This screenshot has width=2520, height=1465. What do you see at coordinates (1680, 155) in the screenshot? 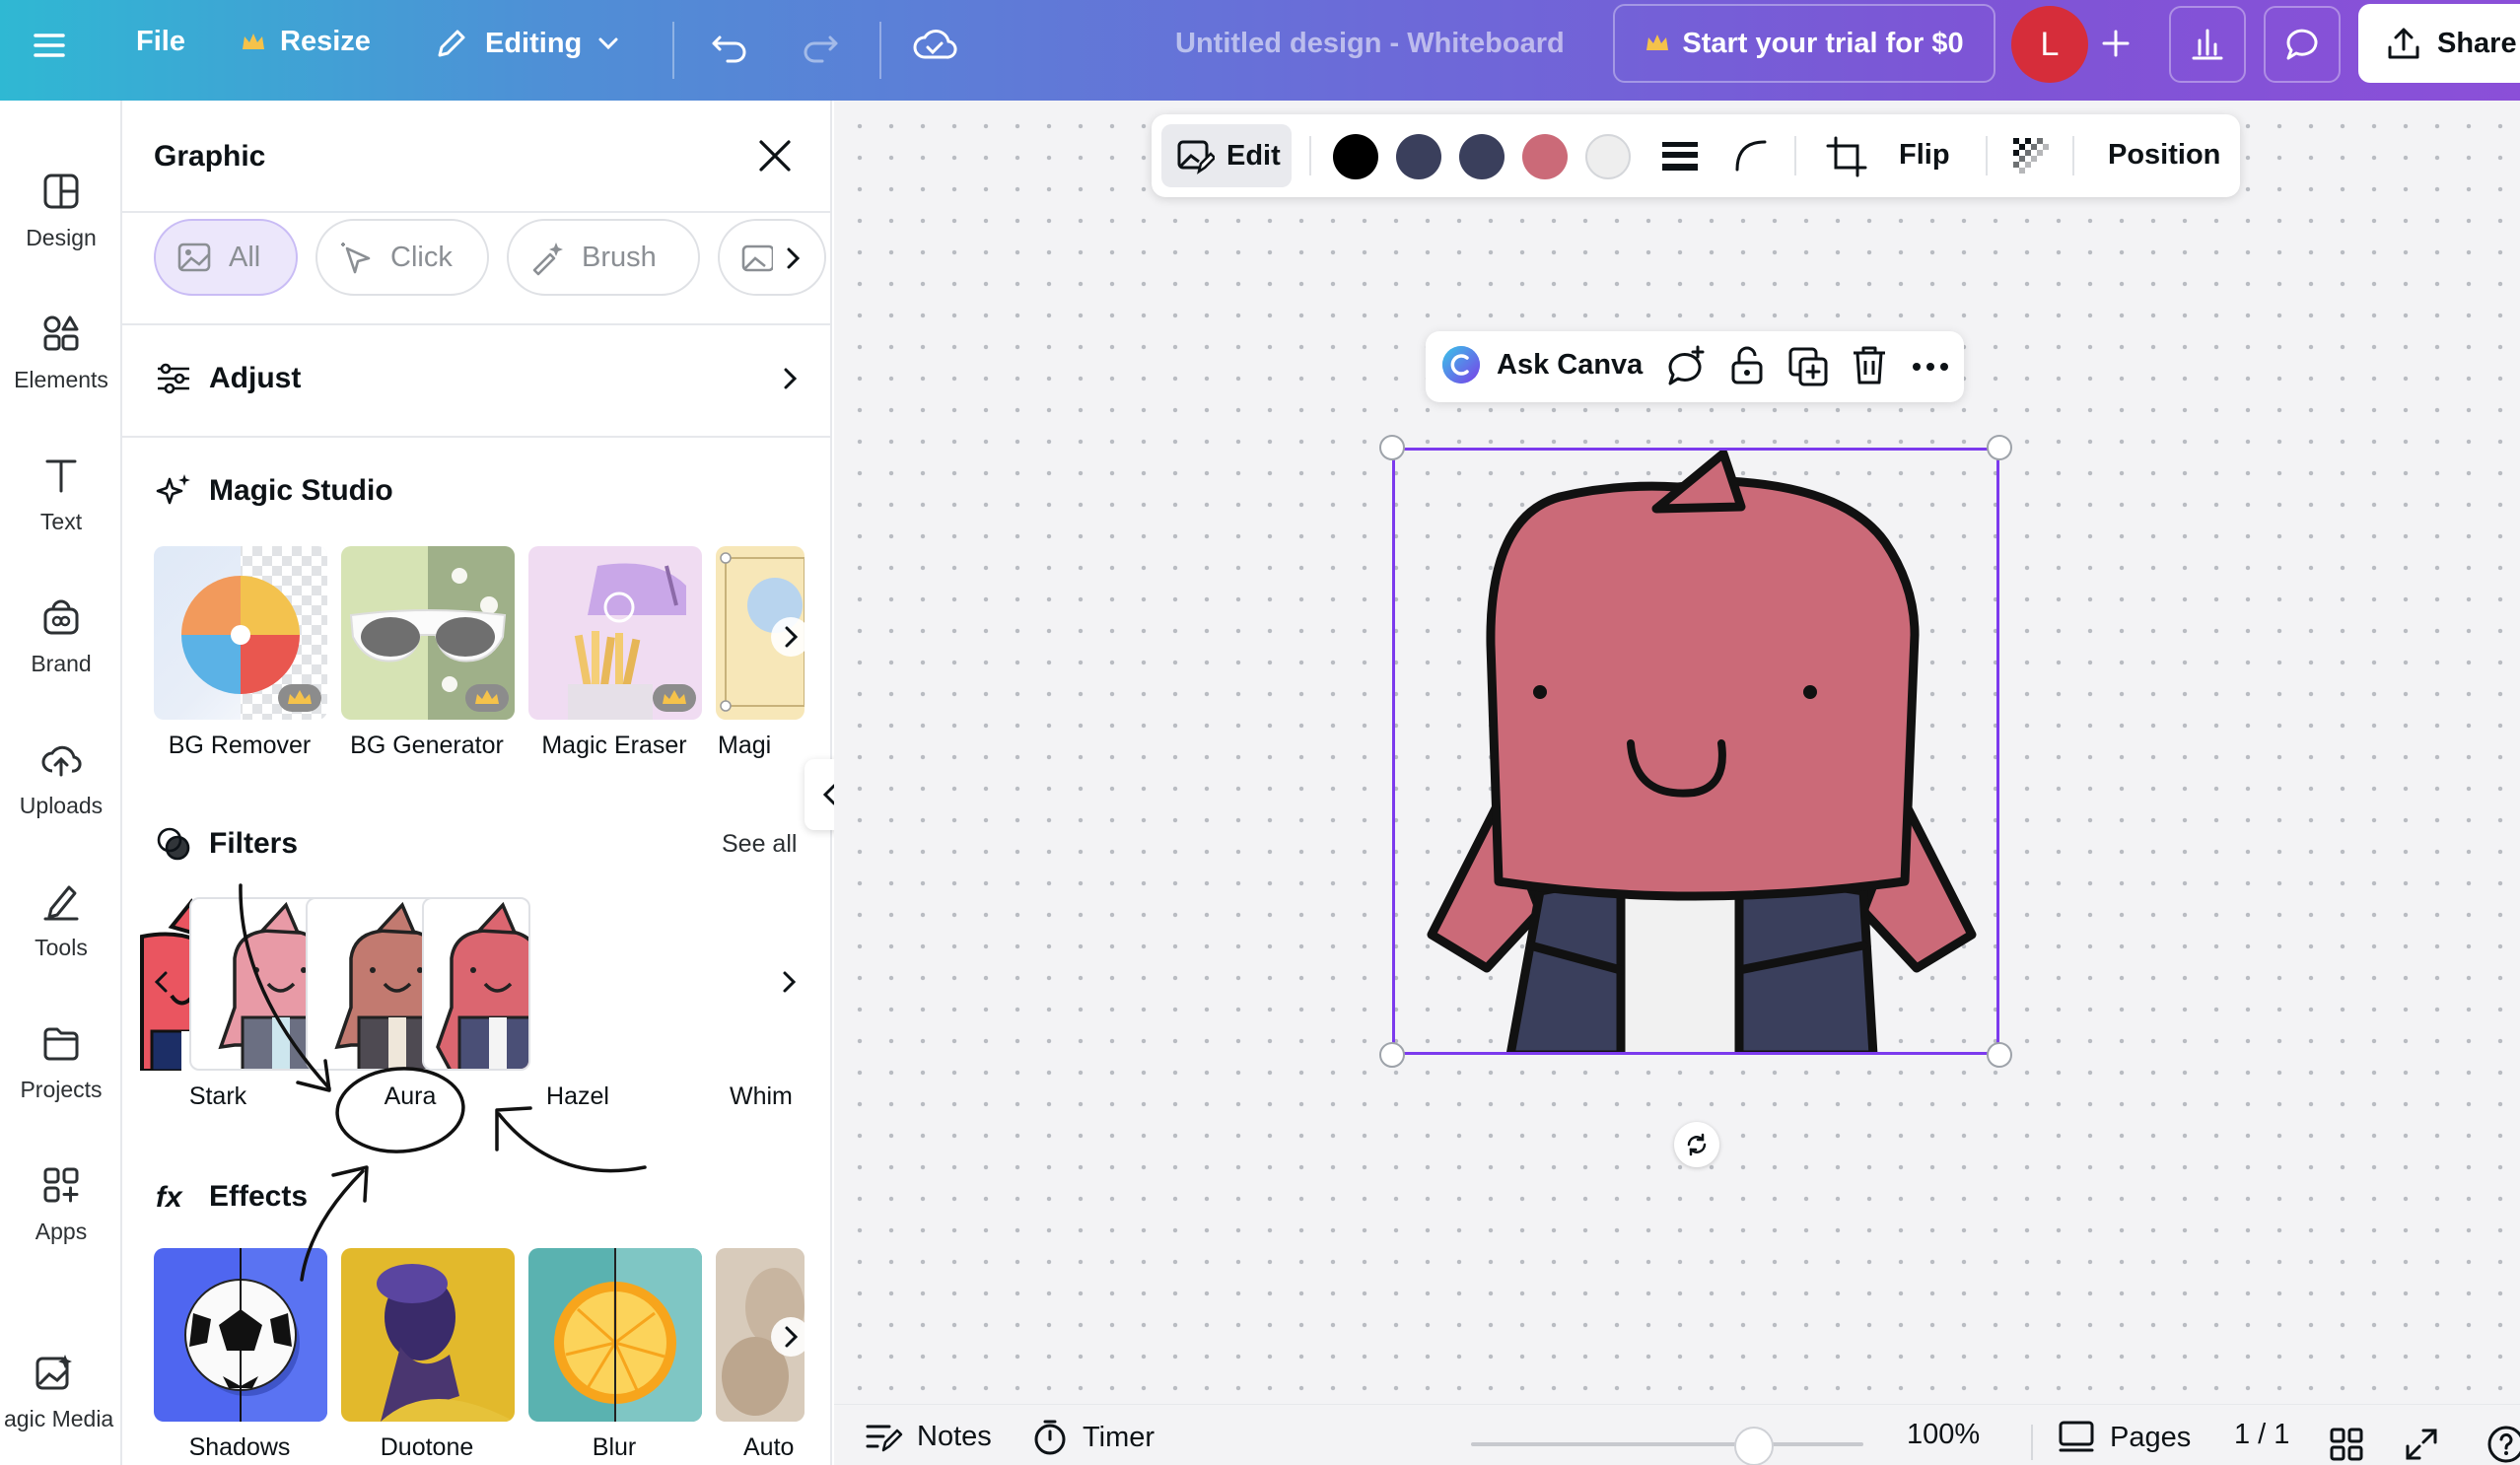
I see `border-weight-icon` at bounding box center [1680, 155].